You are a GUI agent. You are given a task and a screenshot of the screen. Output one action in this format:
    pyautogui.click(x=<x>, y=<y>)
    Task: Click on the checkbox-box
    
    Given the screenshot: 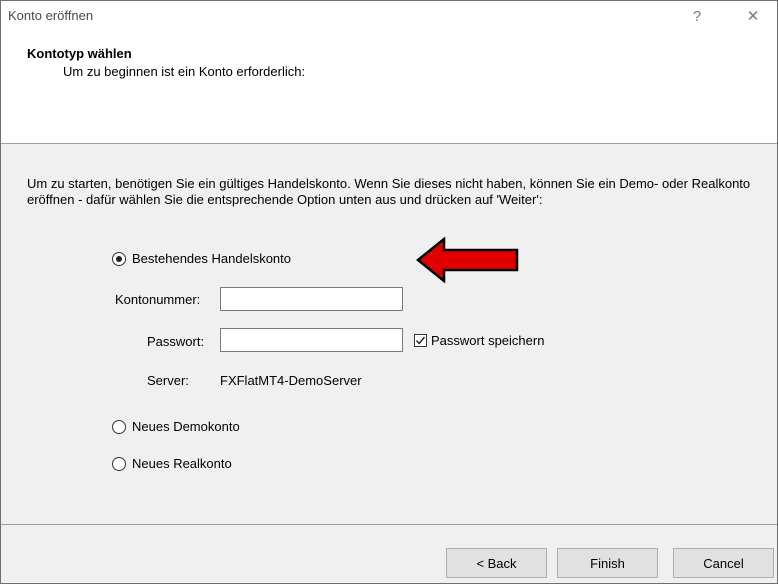 What is the action you would take?
    pyautogui.click(x=420, y=340)
    